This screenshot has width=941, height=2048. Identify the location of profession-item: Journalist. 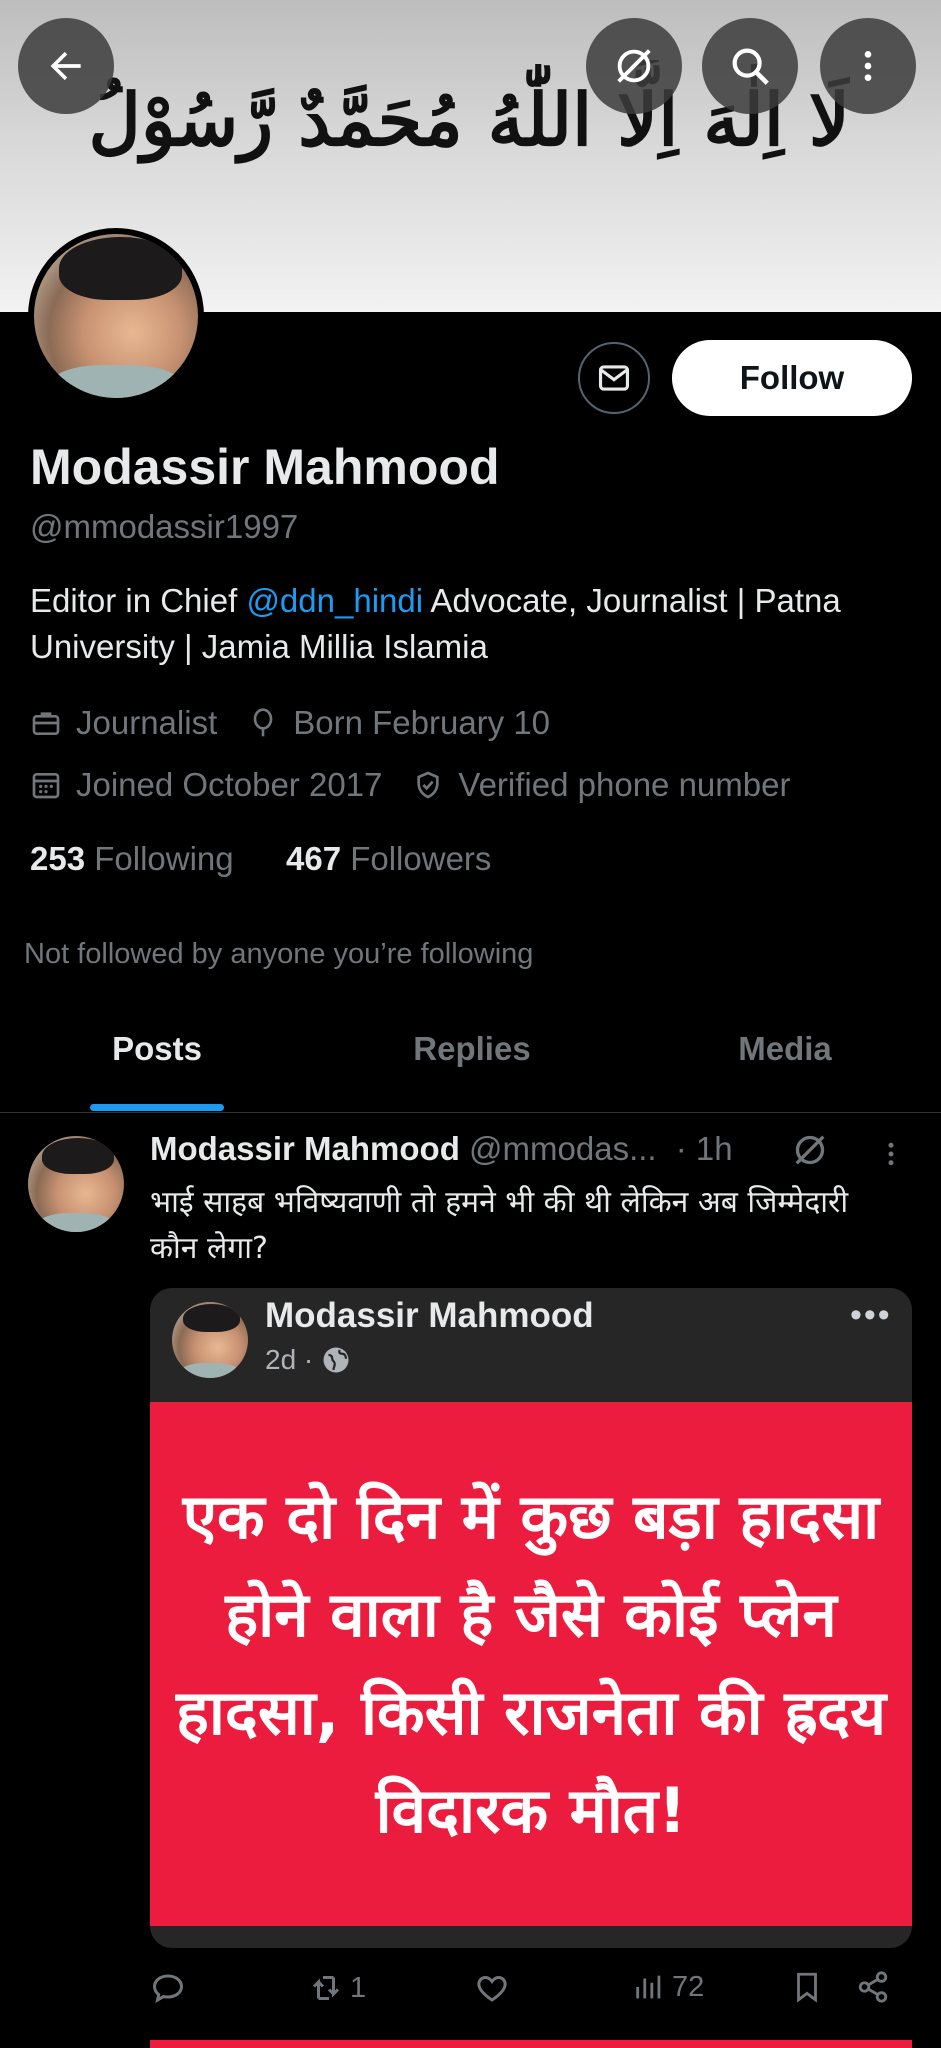
(123, 723).